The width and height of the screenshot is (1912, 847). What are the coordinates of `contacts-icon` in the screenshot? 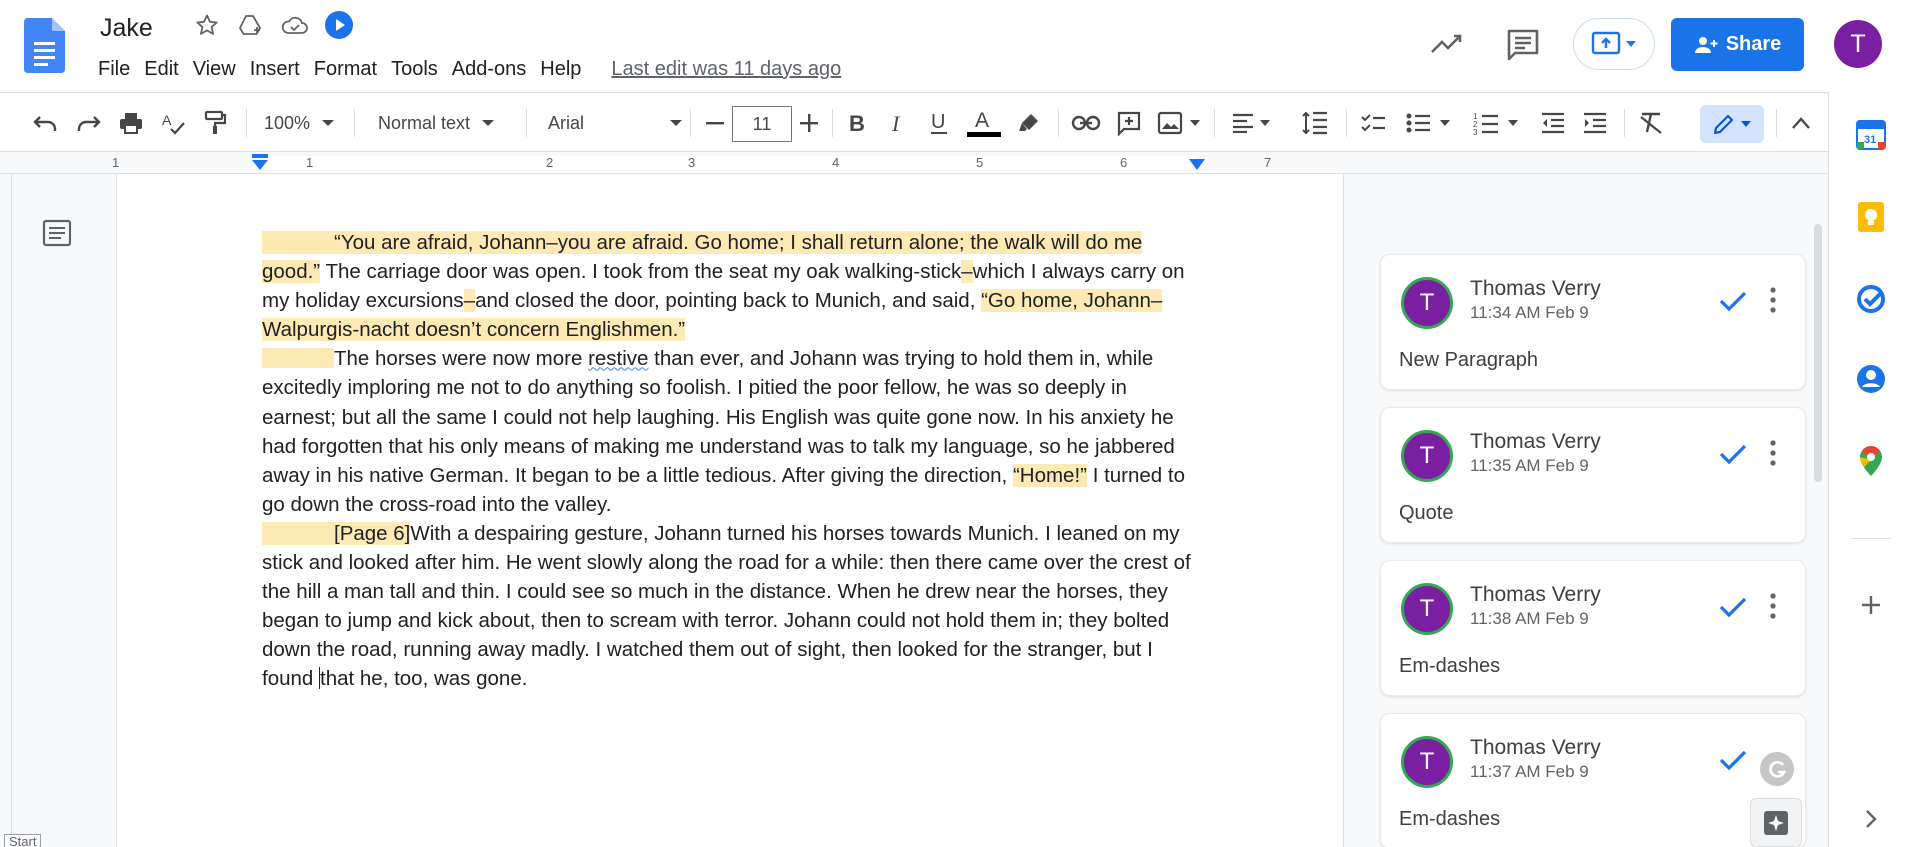 It's located at (1871, 379).